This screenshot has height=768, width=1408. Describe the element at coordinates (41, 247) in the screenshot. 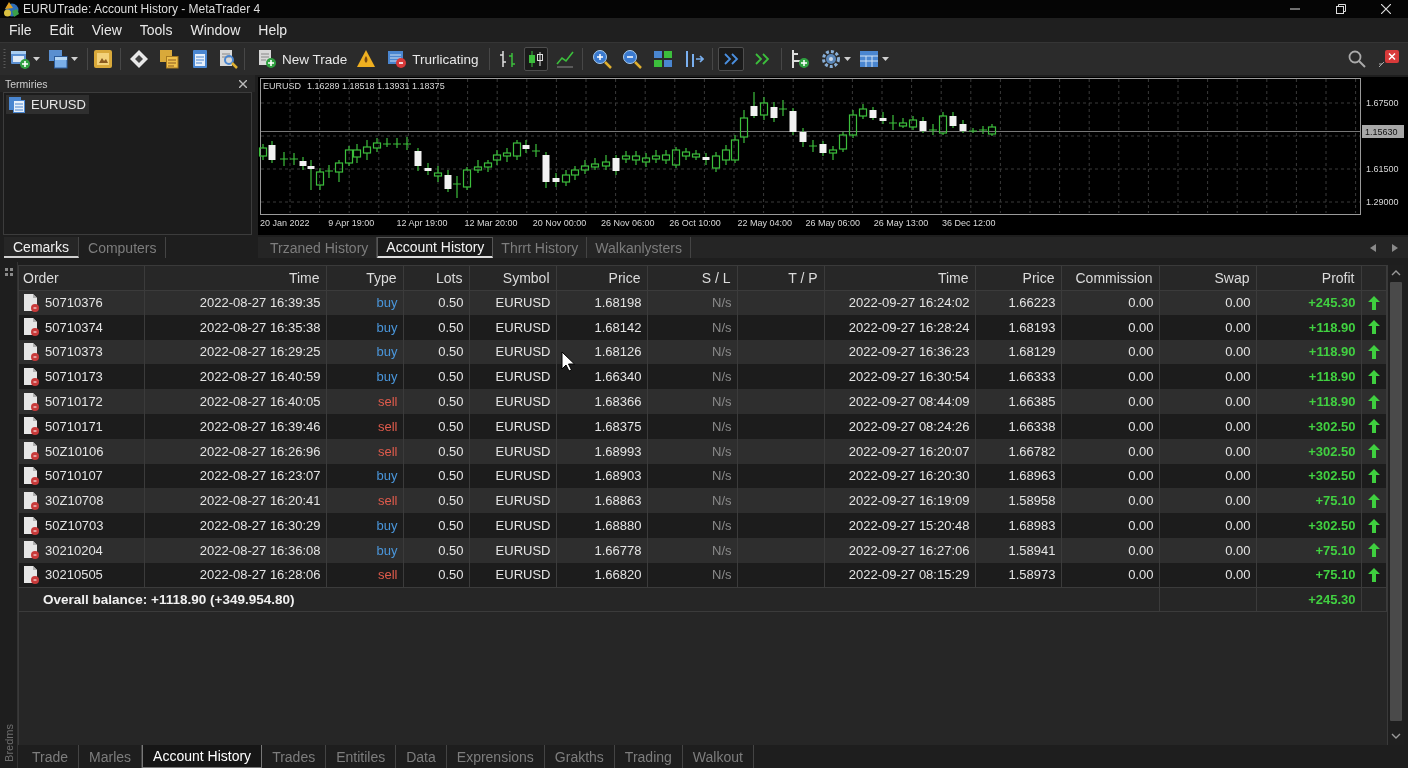

I see `navigator-tab: Cemarks` at that location.